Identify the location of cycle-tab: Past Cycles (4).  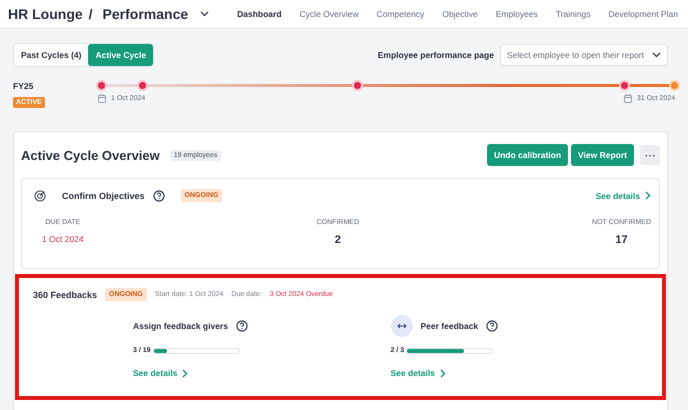
(51, 55).